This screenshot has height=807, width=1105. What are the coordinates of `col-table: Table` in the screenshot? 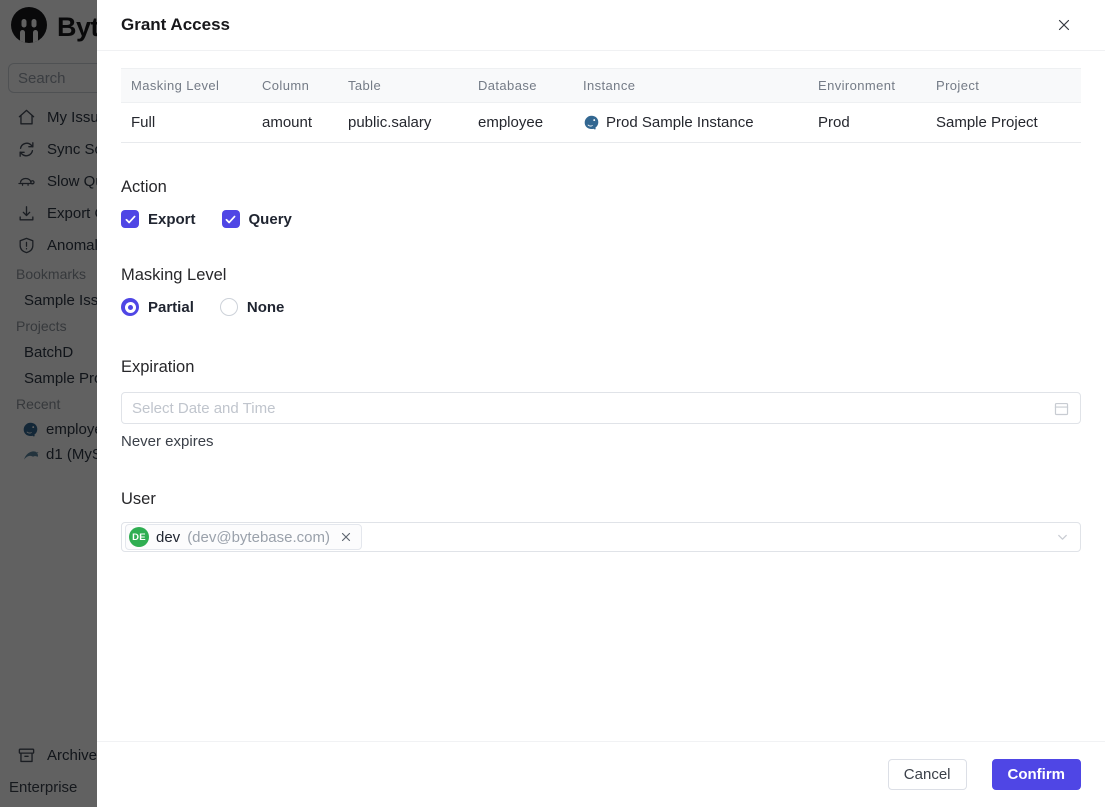 It's located at (401, 85).